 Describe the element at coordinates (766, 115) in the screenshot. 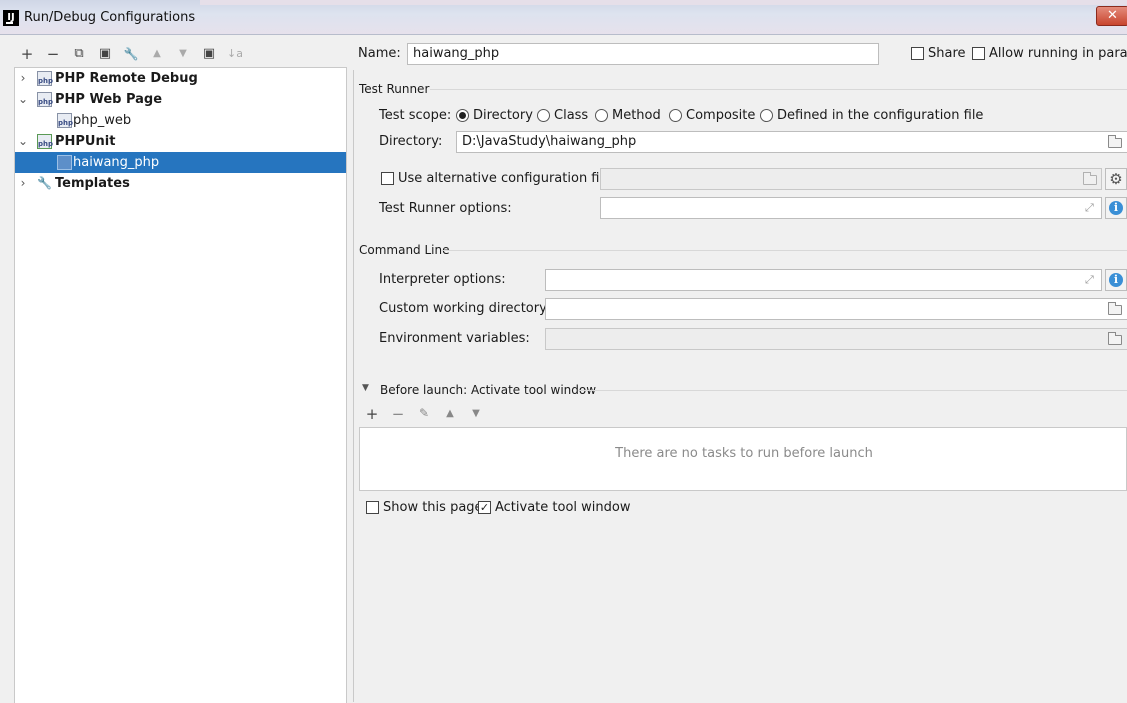

I see `scope-config-file-radio` at that location.